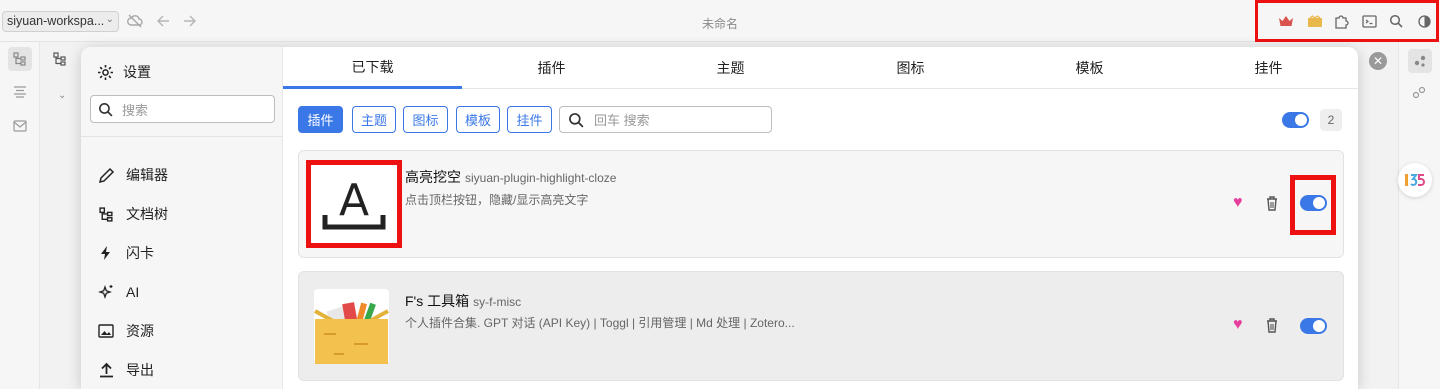 Image resolution: width=1440 pixels, height=389 pixels. Describe the element at coordinates (182, 109) in the screenshot. I see `settings-search-input: 搜索` at that location.